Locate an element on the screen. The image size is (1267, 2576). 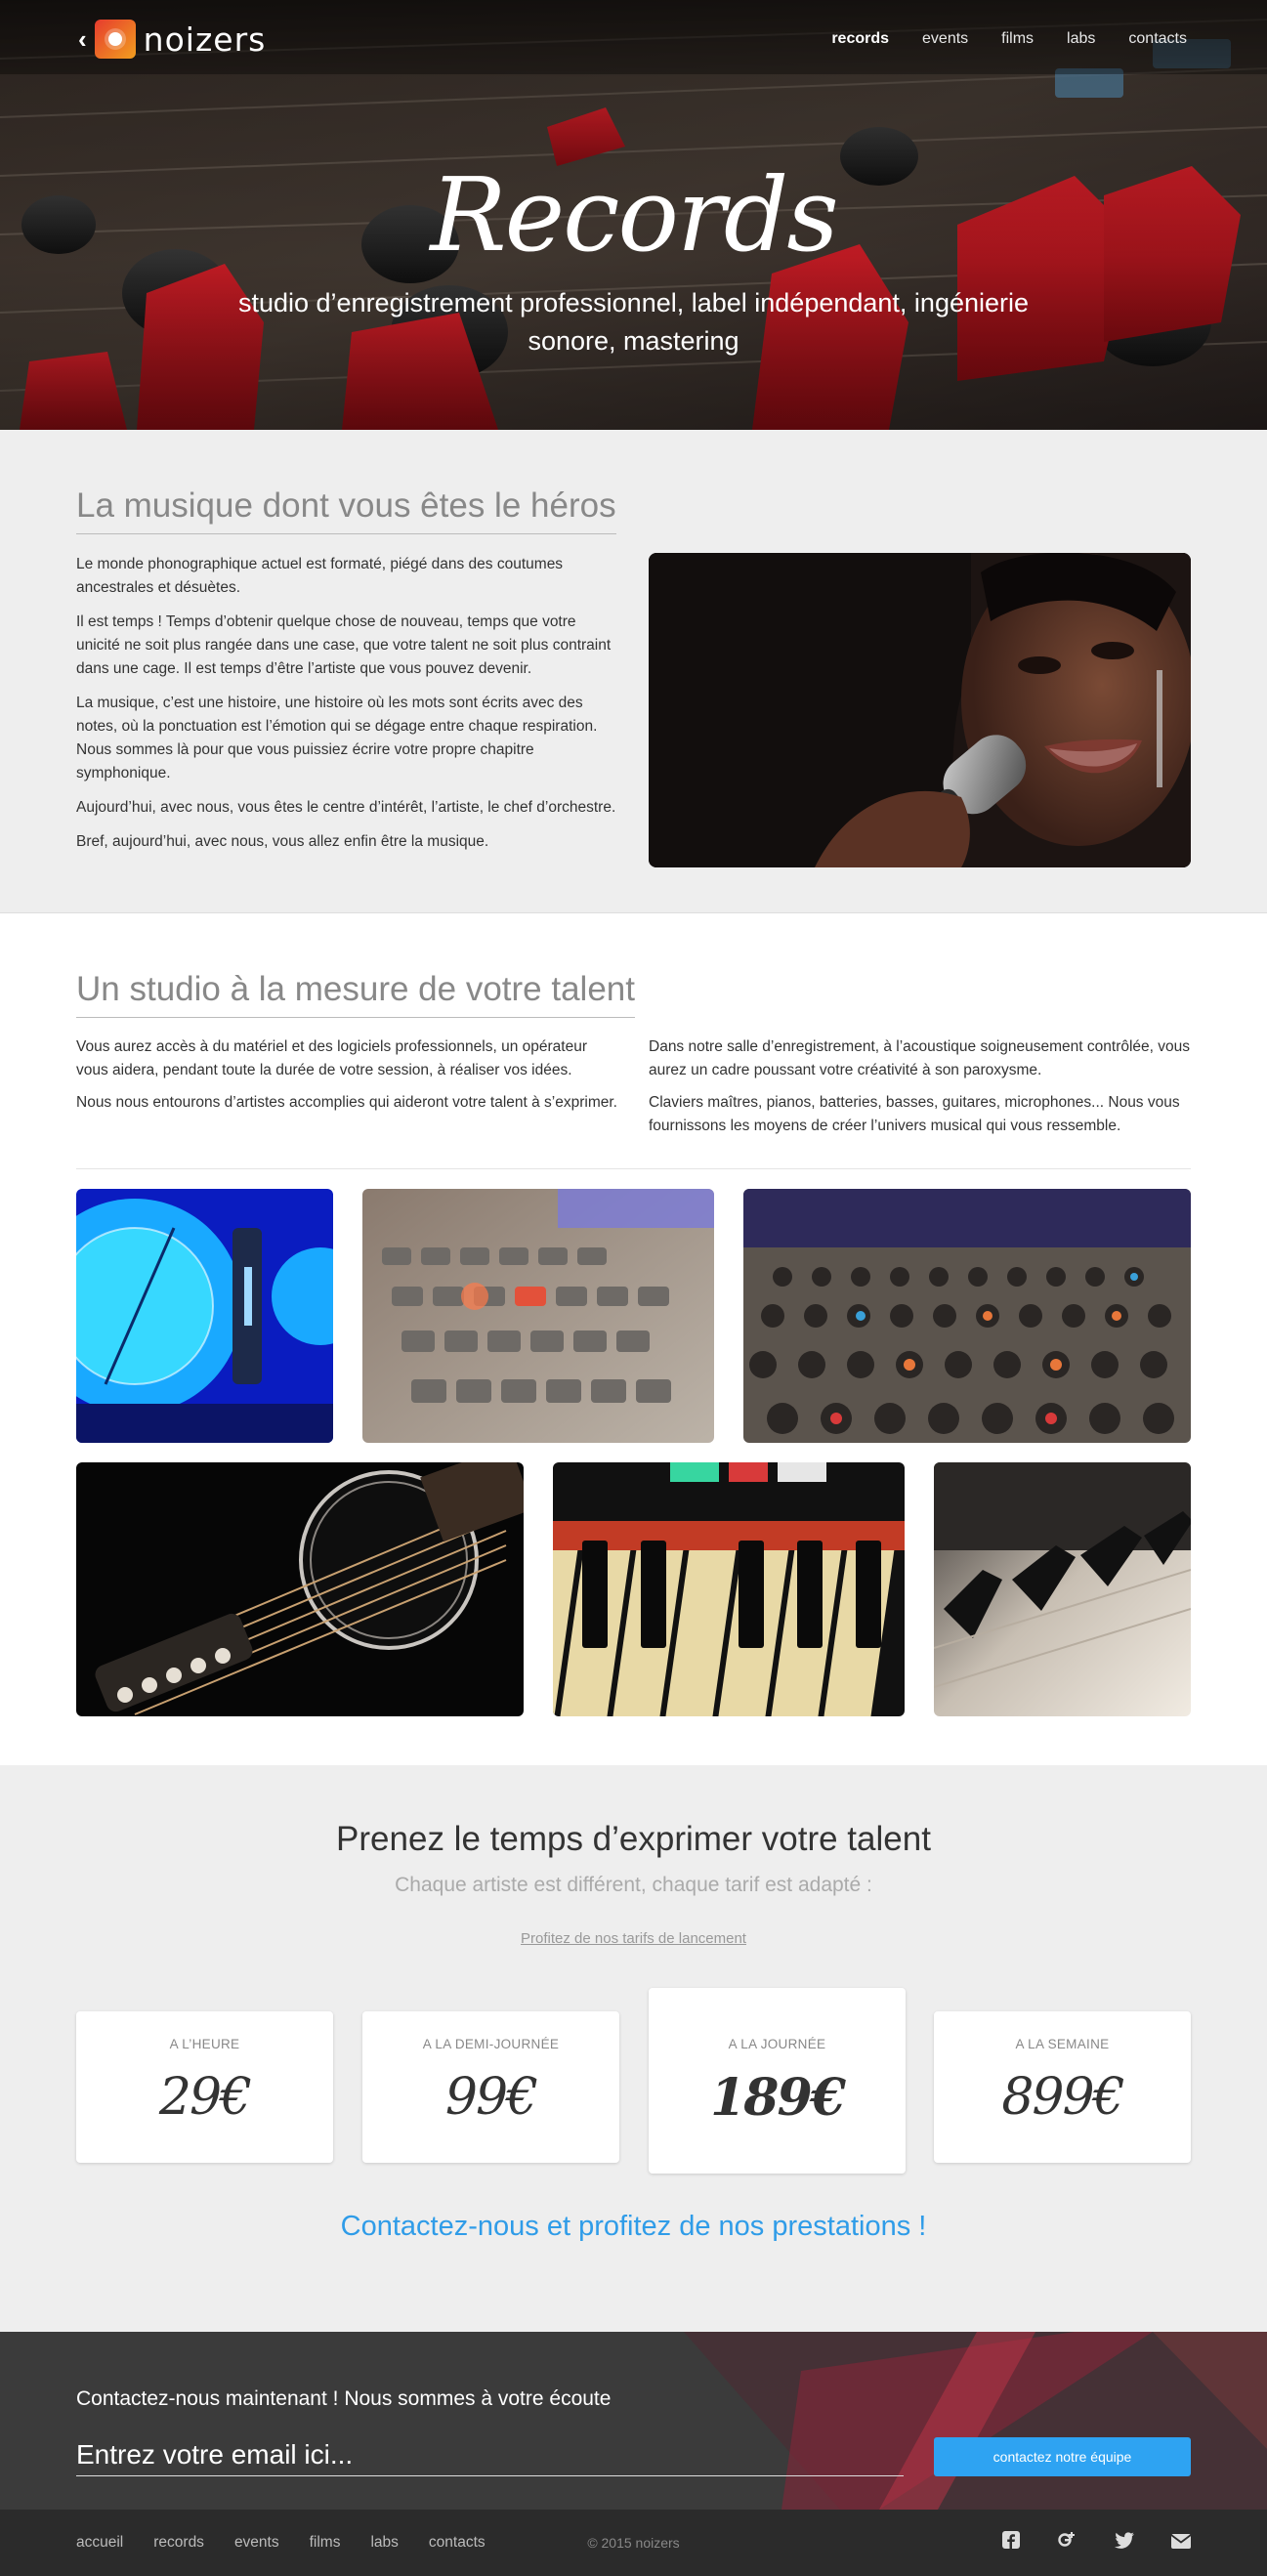
abstract-background-image is located at coordinates (633, 2421).